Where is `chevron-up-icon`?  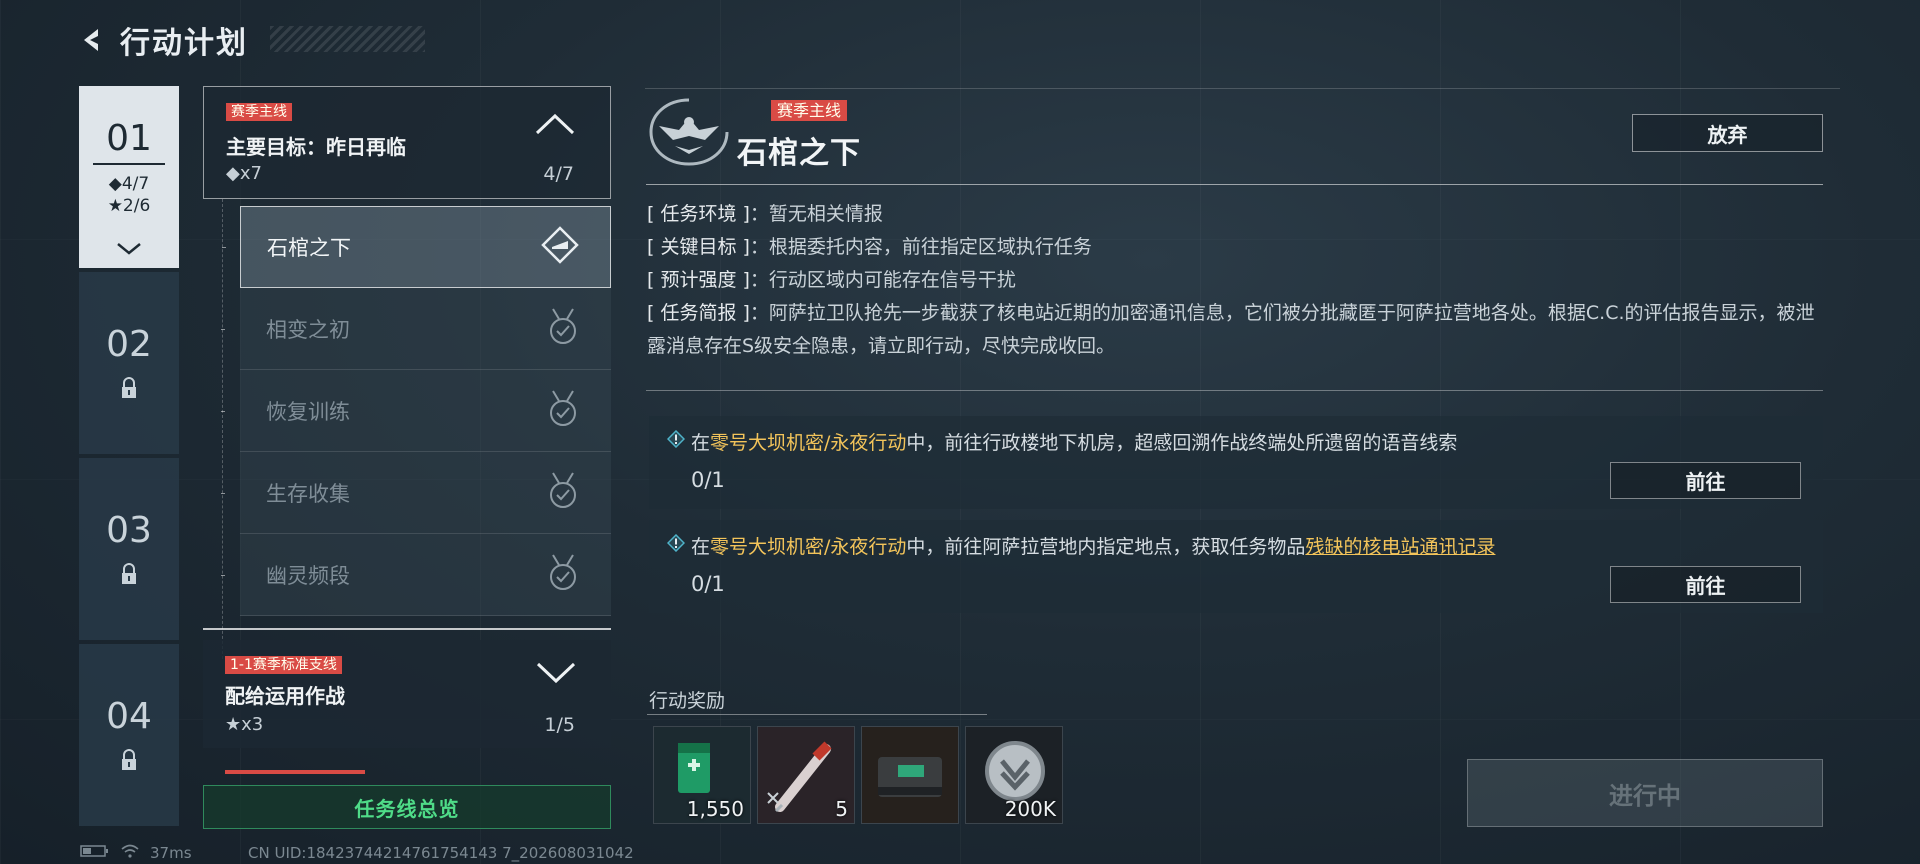
chevron-up-icon is located at coordinates (555, 126).